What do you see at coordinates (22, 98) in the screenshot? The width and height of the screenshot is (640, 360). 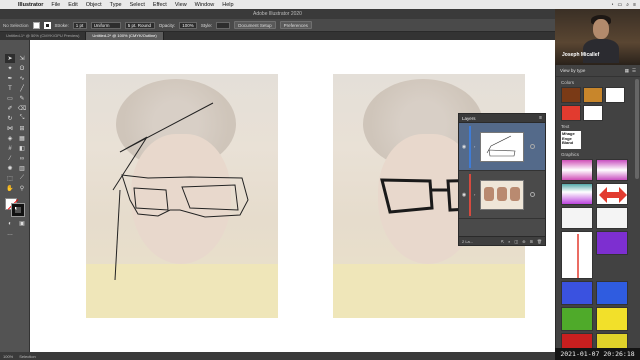 I see `paintbrush-tool-icon: ✎` at bounding box center [22, 98].